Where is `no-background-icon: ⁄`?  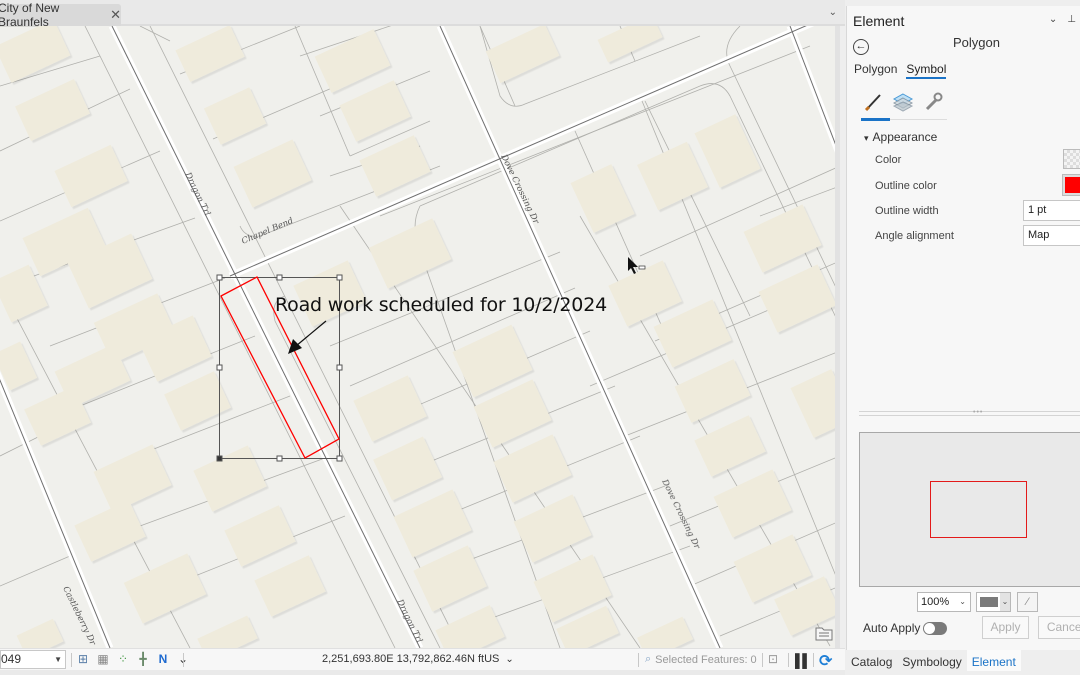
no-background-icon: ⁄ is located at coordinates (1027, 602).